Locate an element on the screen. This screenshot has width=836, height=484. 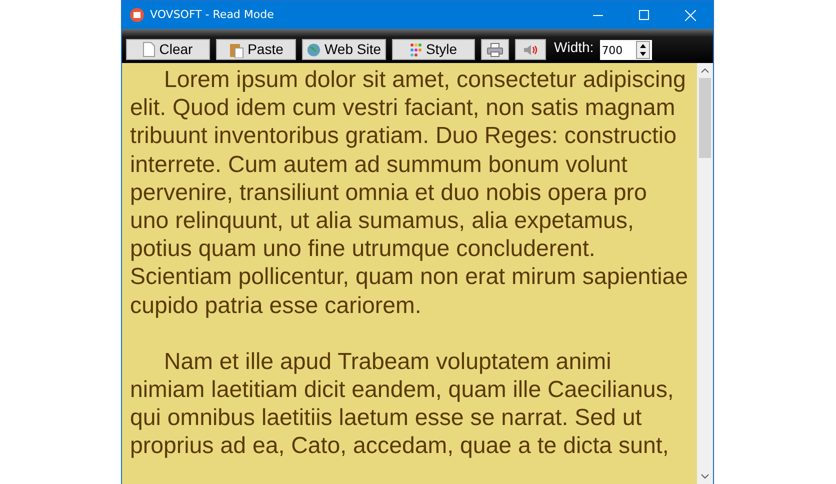
clear-button: Clear is located at coordinates (168, 49).